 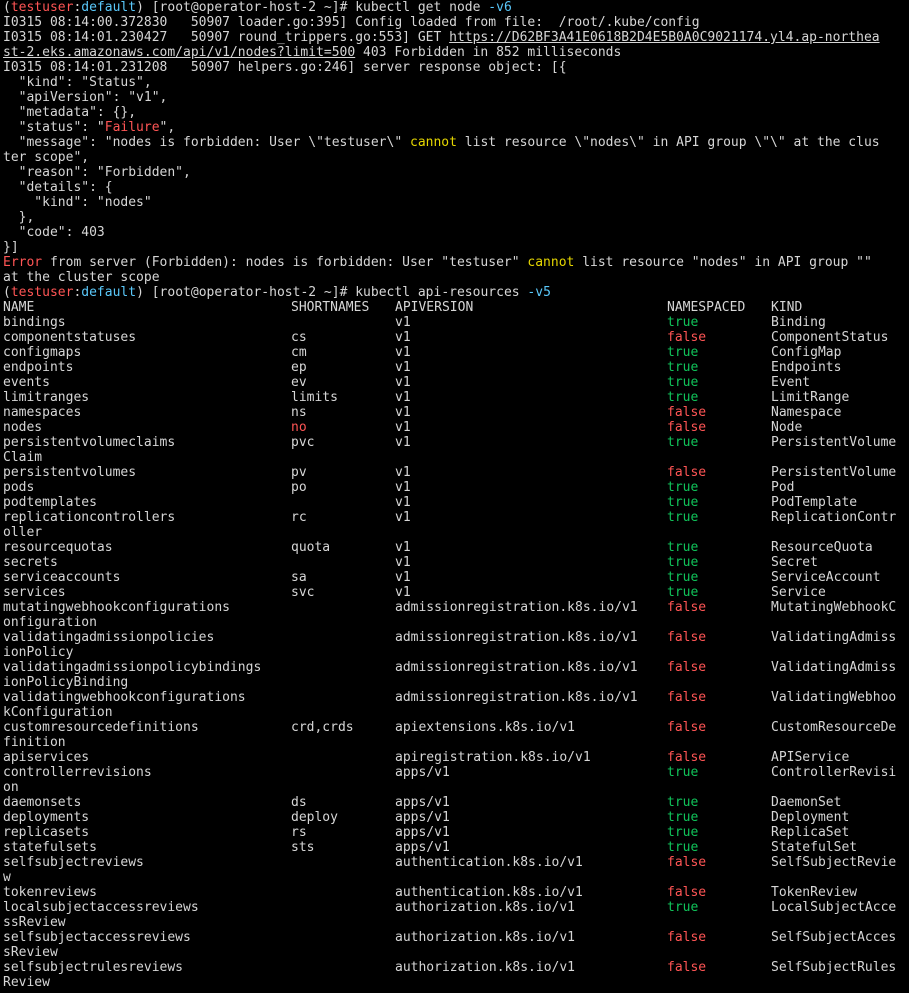 What do you see at coordinates (485, 967) in the screenshot?
I see `cell-apiversion: authorization.k8s.io/v1` at bounding box center [485, 967].